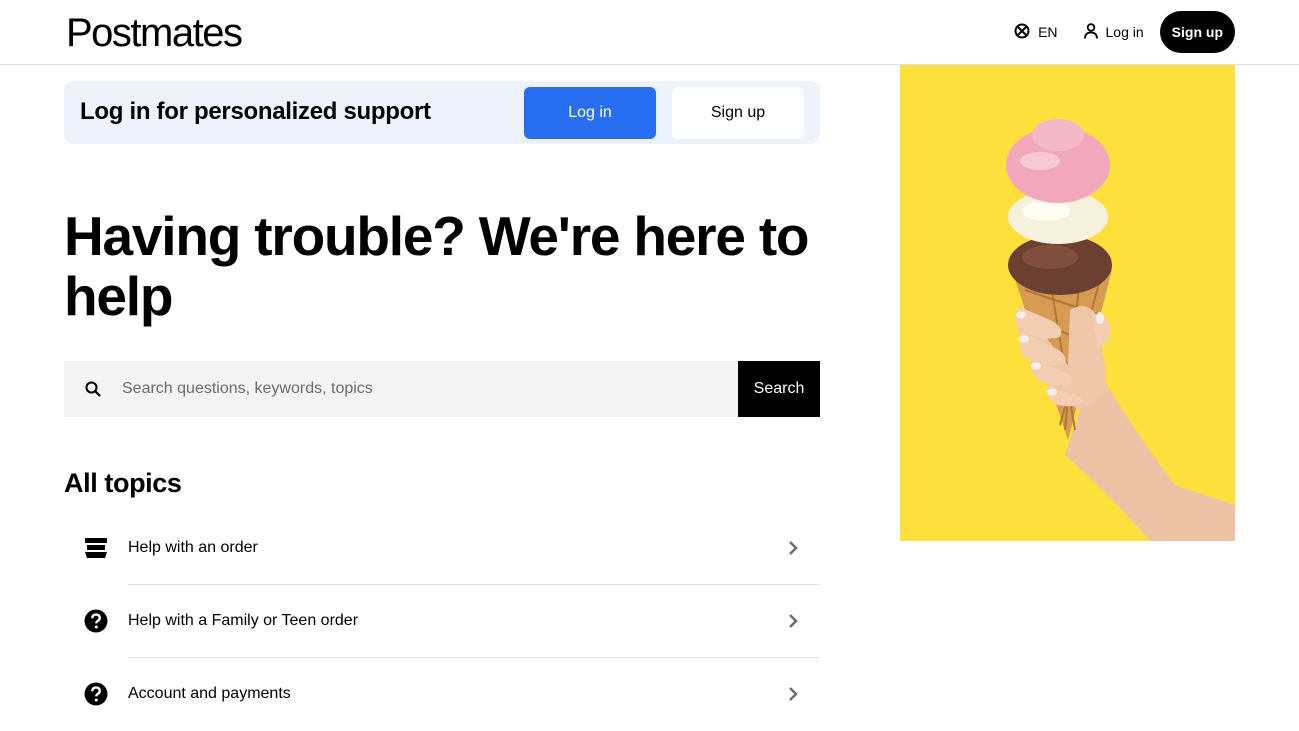 The width and height of the screenshot is (1299, 731). What do you see at coordinates (93, 389) in the screenshot?
I see `search-icon` at bounding box center [93, 389].